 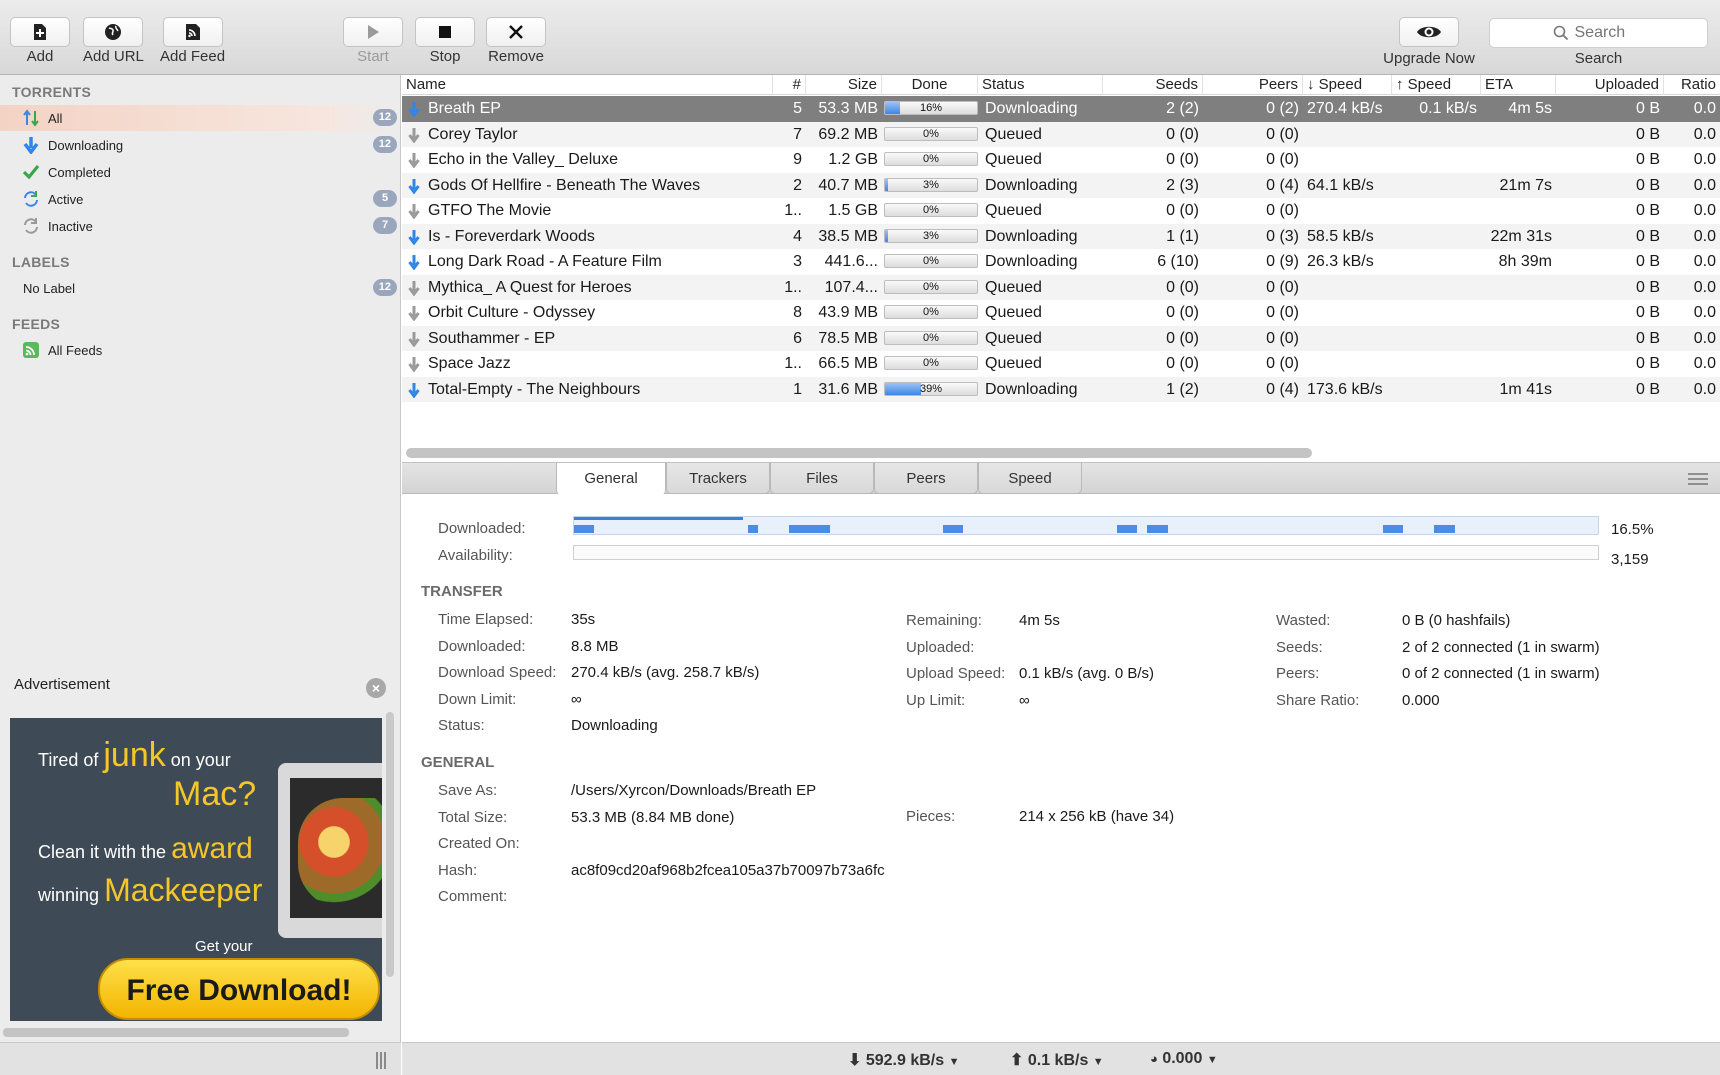 I want to click on field-value: 0.000, so click(x=1421, y=700).